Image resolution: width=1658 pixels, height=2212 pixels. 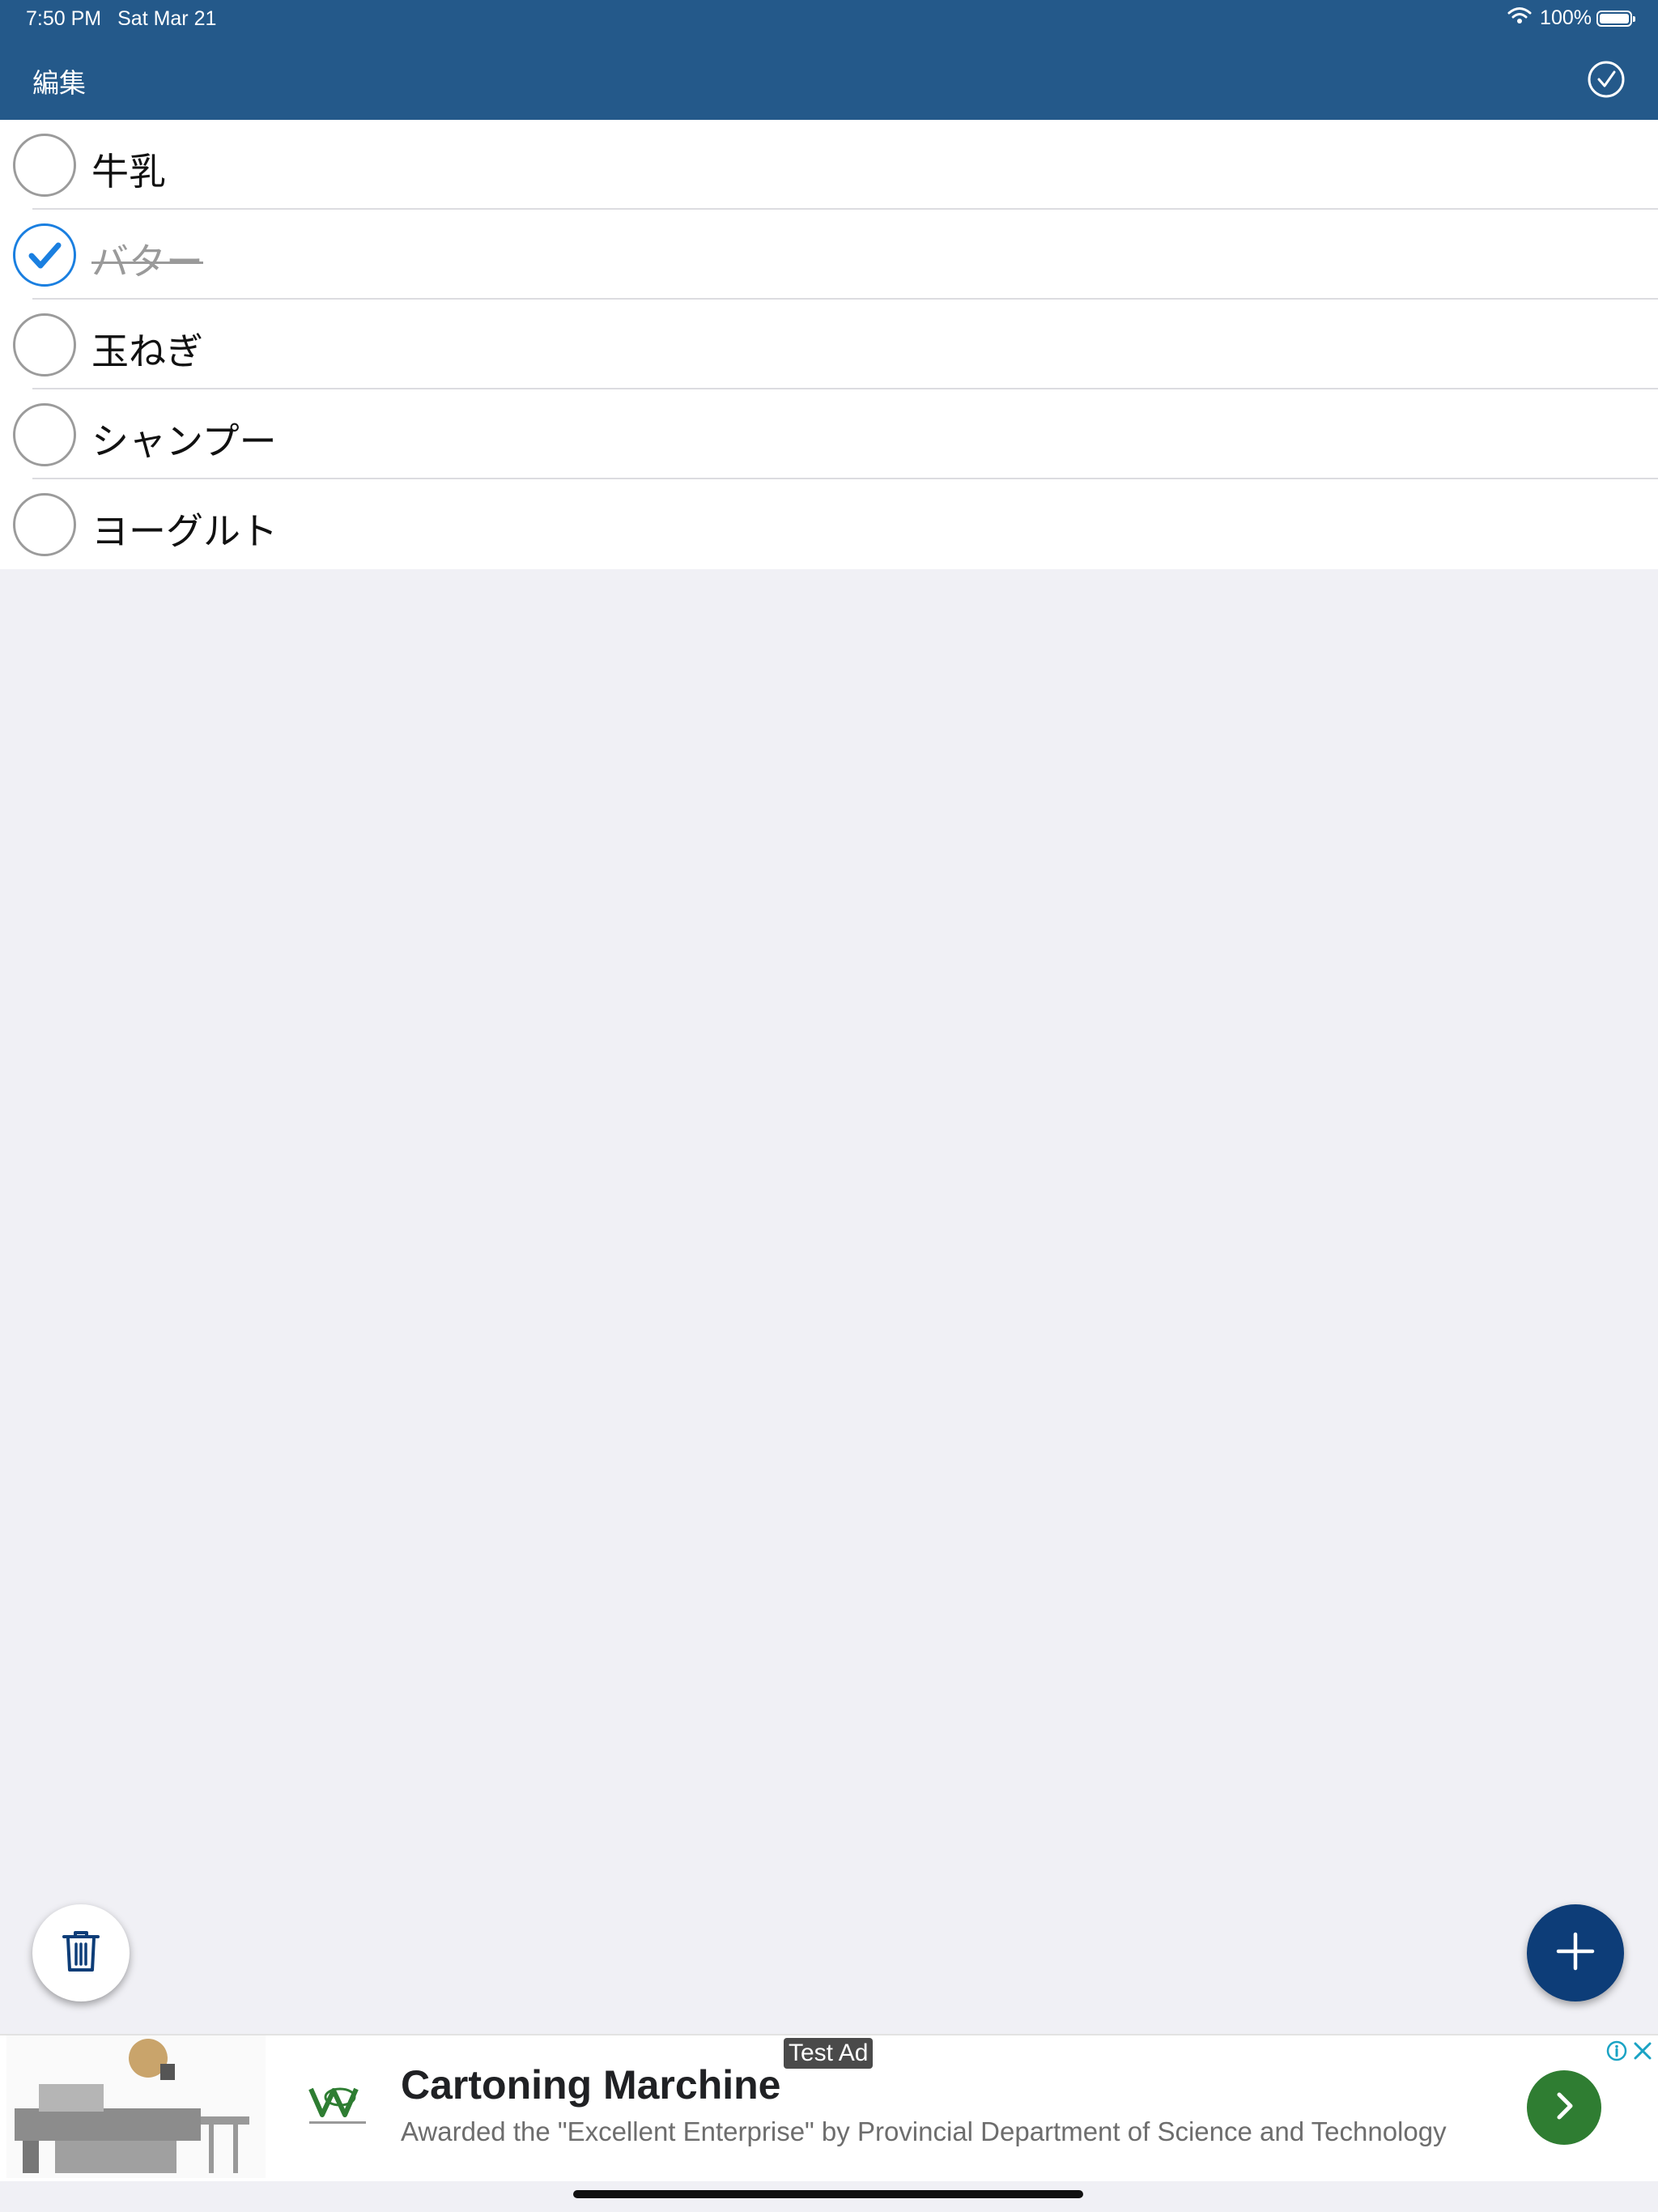 What do you see at coordinates (1606, 79) in the screenshot?
I see `checkmark-circle-icon` at bounding box center [1606, 79].